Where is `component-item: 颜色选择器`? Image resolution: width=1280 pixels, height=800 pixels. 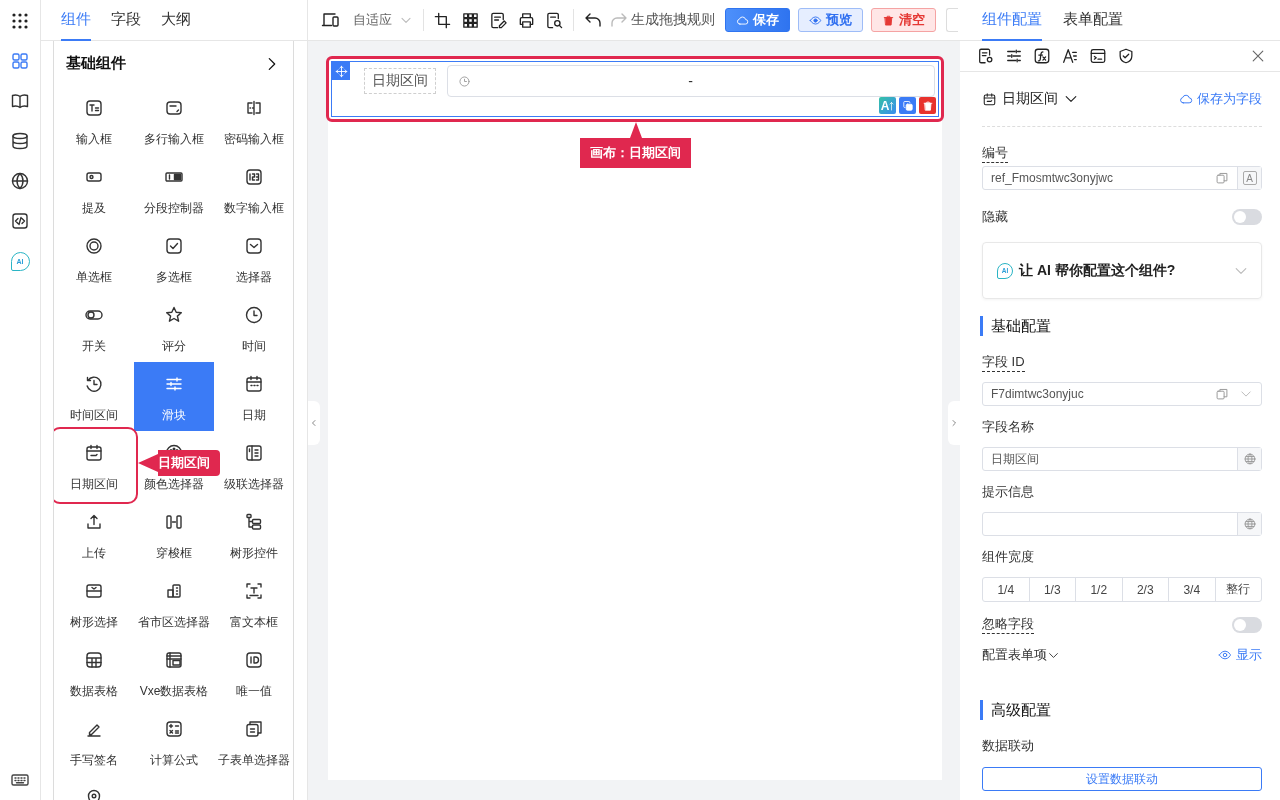
component-item: 颜色选择器 is located at coordinates (174, 484).